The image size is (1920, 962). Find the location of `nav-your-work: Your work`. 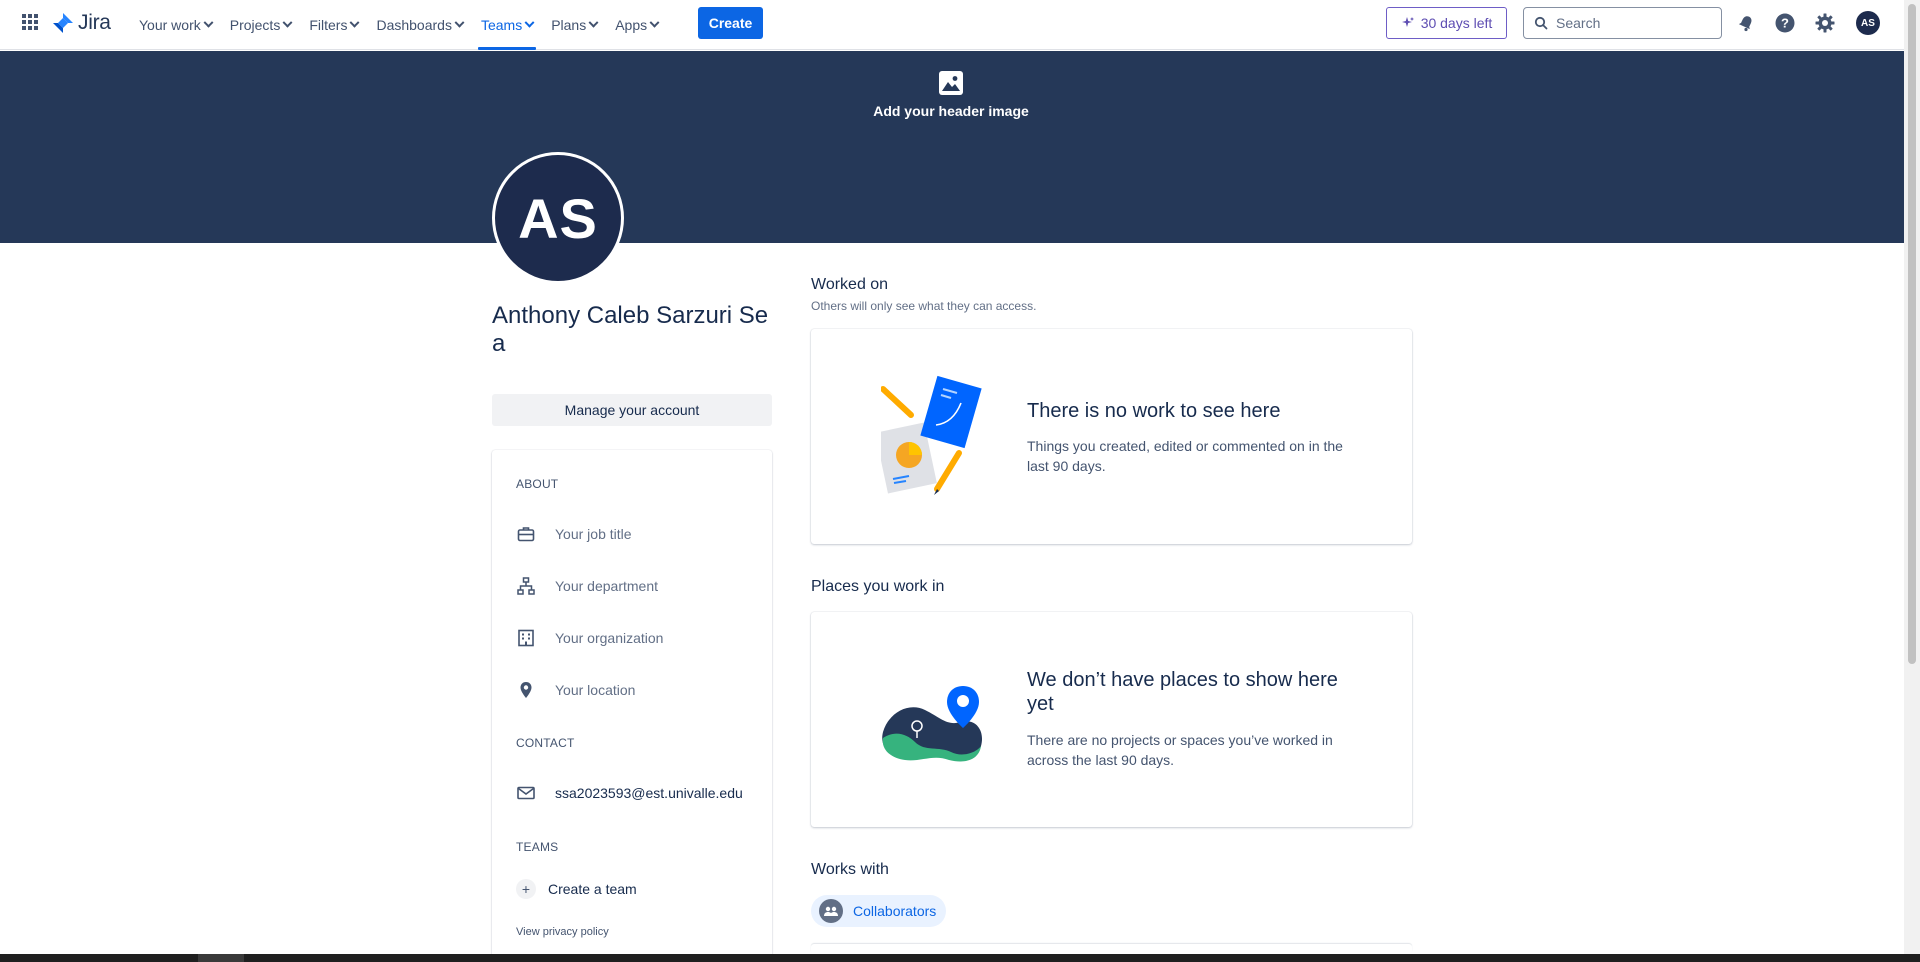

nav-your-work: Your work is located at coordinates (175, 25).